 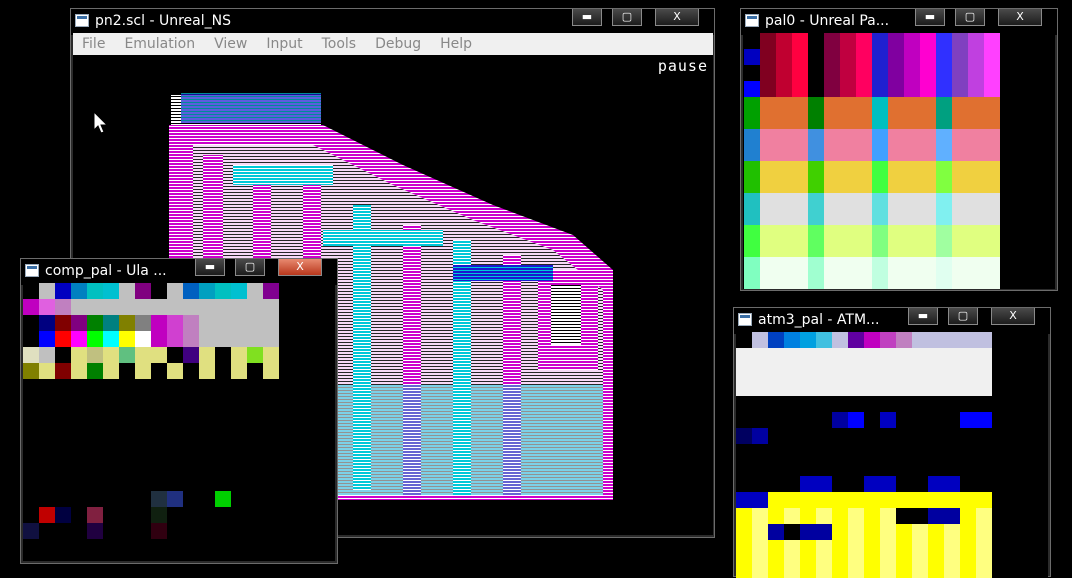 What do you see at coordinates (456, 44) in the screenshot?
I see `menu-help: Help` at bounding box center [456, 44].